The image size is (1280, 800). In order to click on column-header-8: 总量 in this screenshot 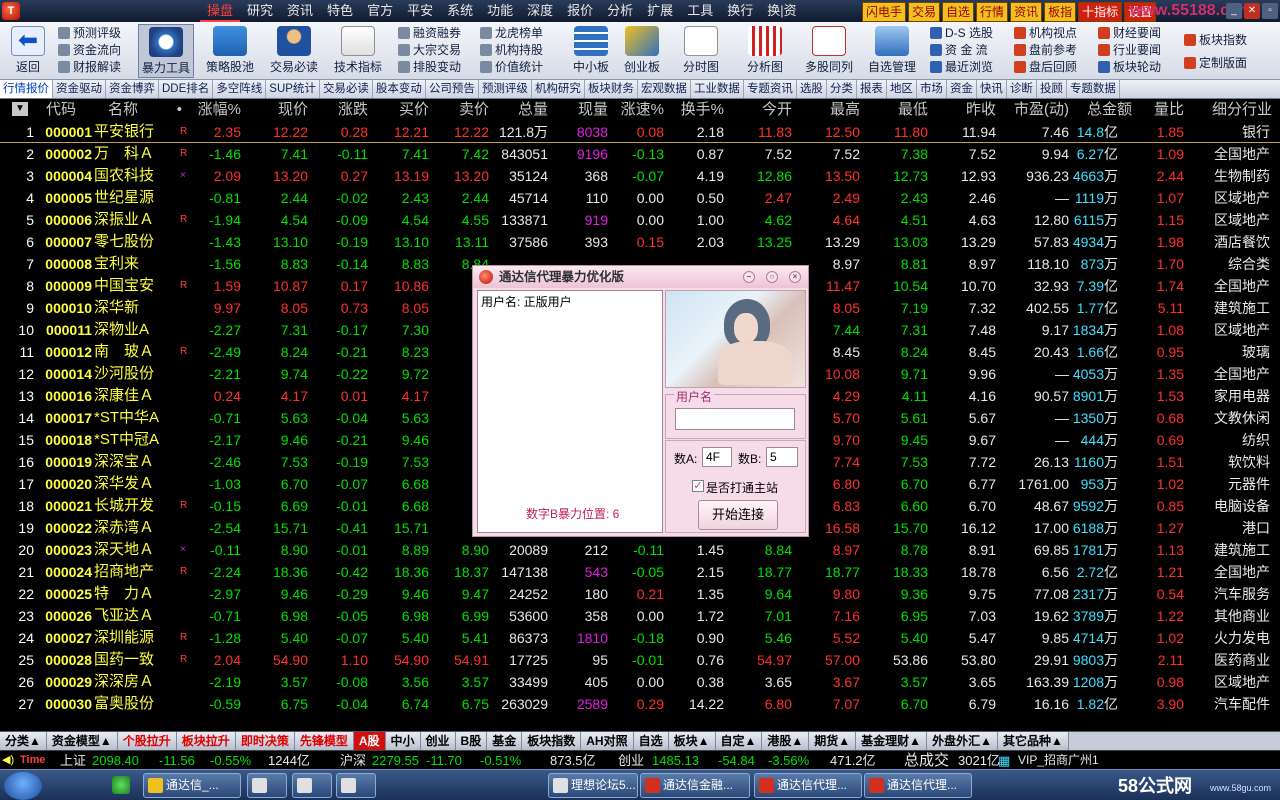, I will do `click(523, 109)`.